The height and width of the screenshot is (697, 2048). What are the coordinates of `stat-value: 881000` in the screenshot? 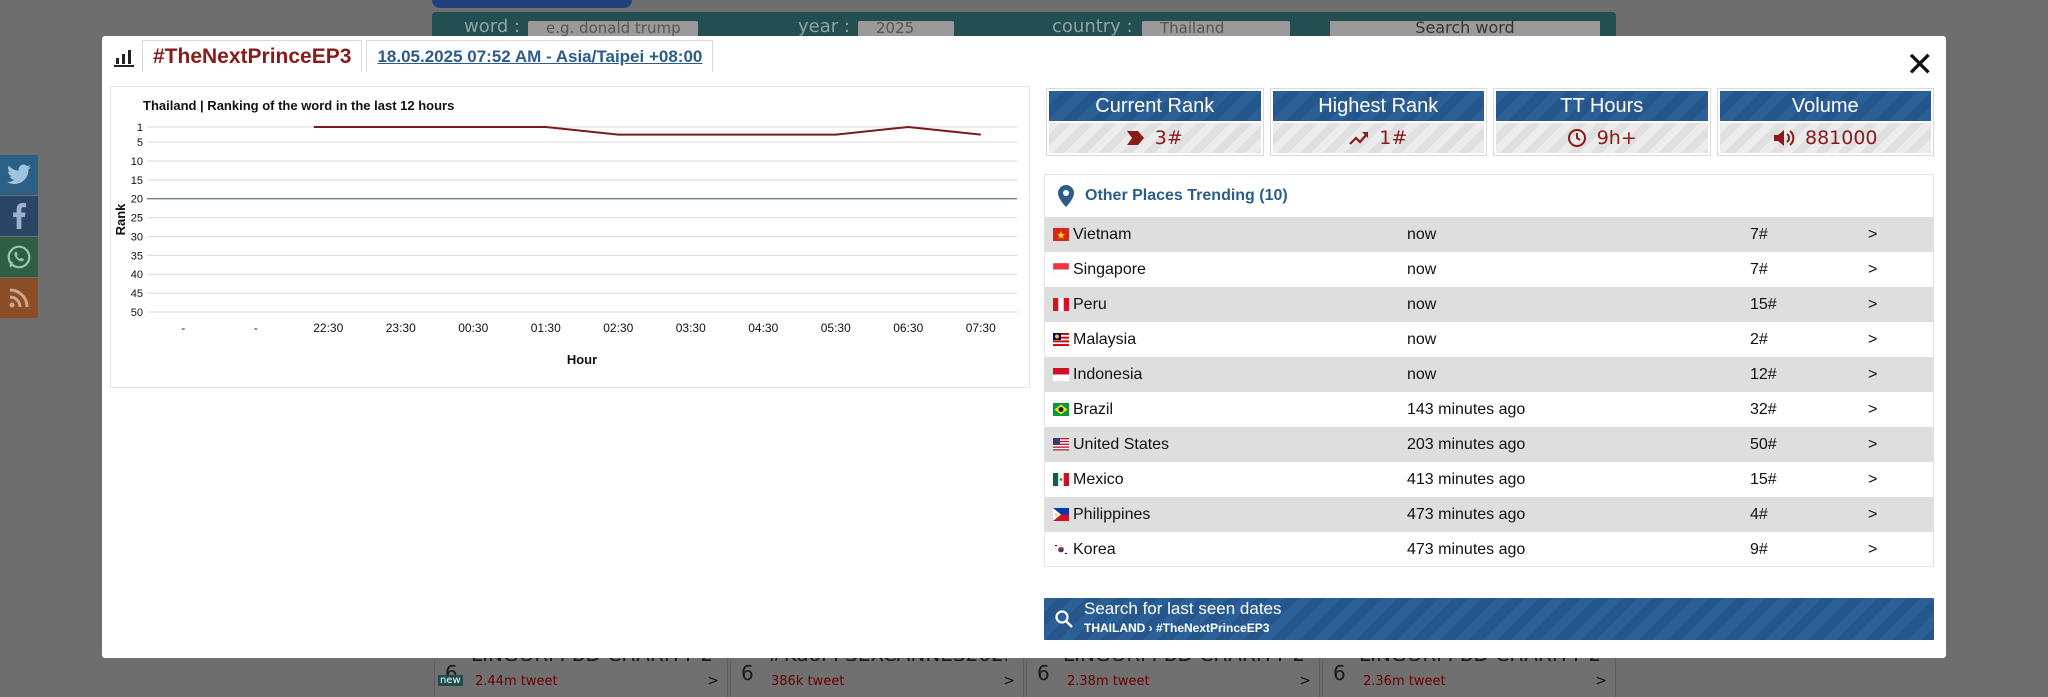 It's located at (1841, 138).